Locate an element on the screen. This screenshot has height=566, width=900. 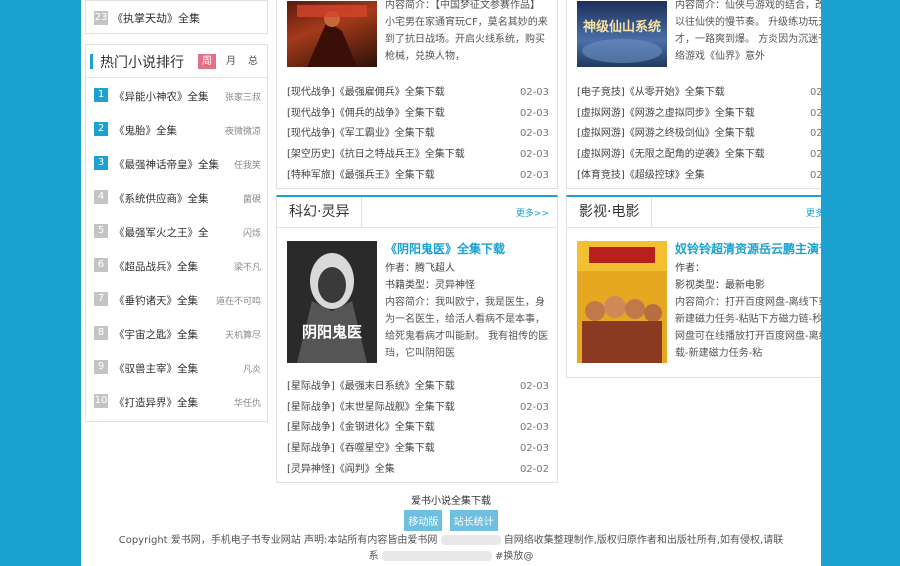
list-item: [现代战争]《军工霸业》全集下载 02-03 is located at coordinates (418, 134).